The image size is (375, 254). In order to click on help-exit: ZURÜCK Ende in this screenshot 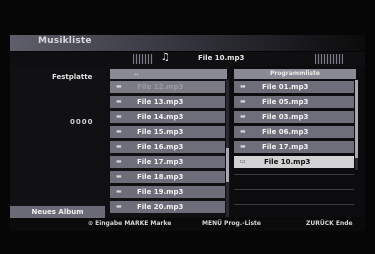, I will do `click(329, 223)`.